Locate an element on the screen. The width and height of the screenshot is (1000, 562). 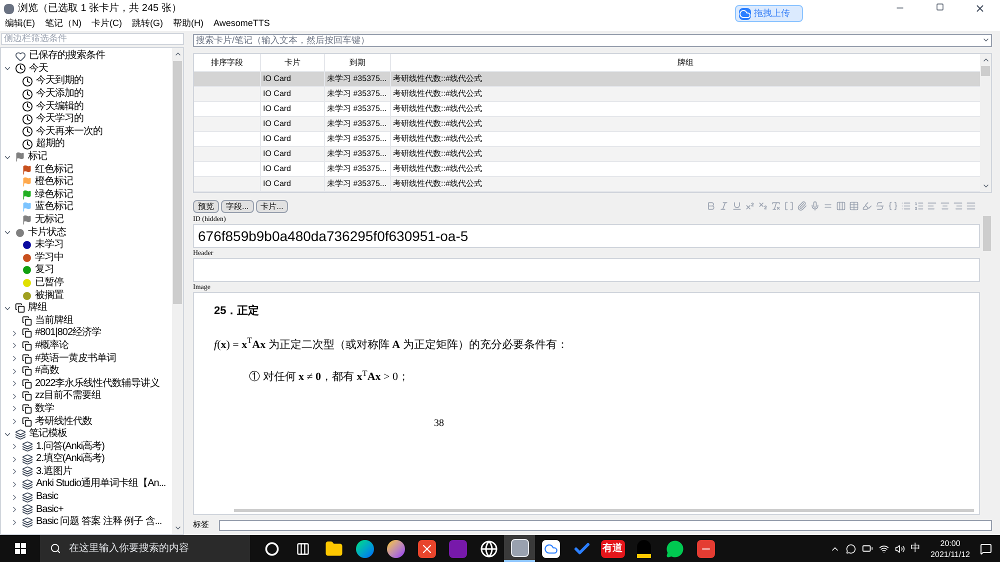
sidebar-item: #801|802经济学 is located at coordinates (68, 333).